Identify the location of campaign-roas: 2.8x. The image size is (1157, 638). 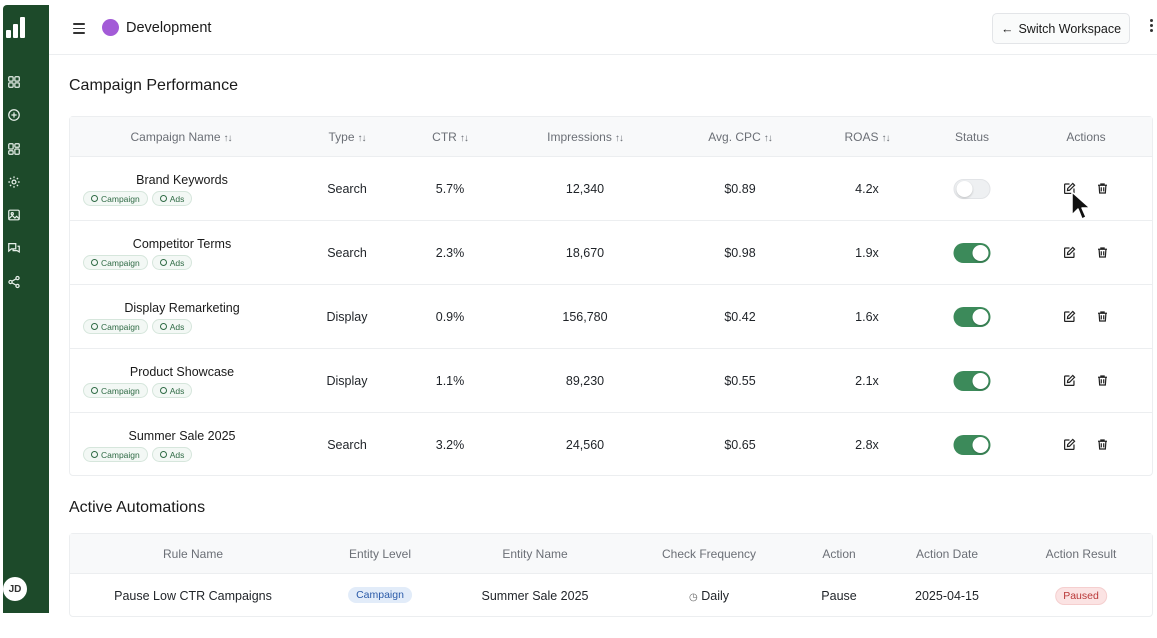
(867, 445).